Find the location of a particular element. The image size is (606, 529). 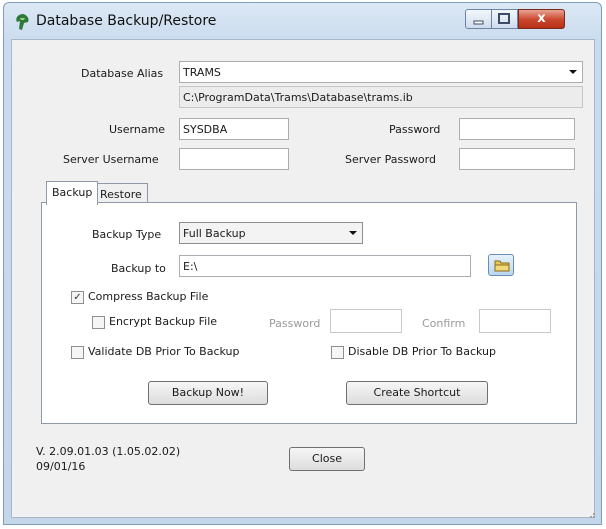

backup-now-button: Backup Now! is located at coordinates (208, 393).